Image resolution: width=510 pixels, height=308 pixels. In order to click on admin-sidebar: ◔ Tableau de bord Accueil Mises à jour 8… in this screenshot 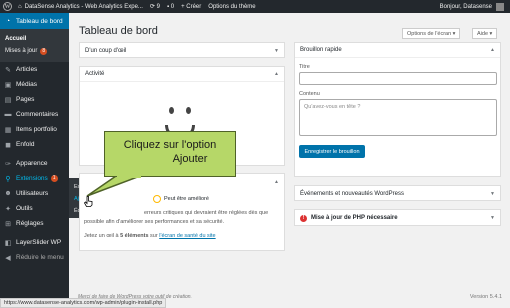, I will do `click(34, 160)`.